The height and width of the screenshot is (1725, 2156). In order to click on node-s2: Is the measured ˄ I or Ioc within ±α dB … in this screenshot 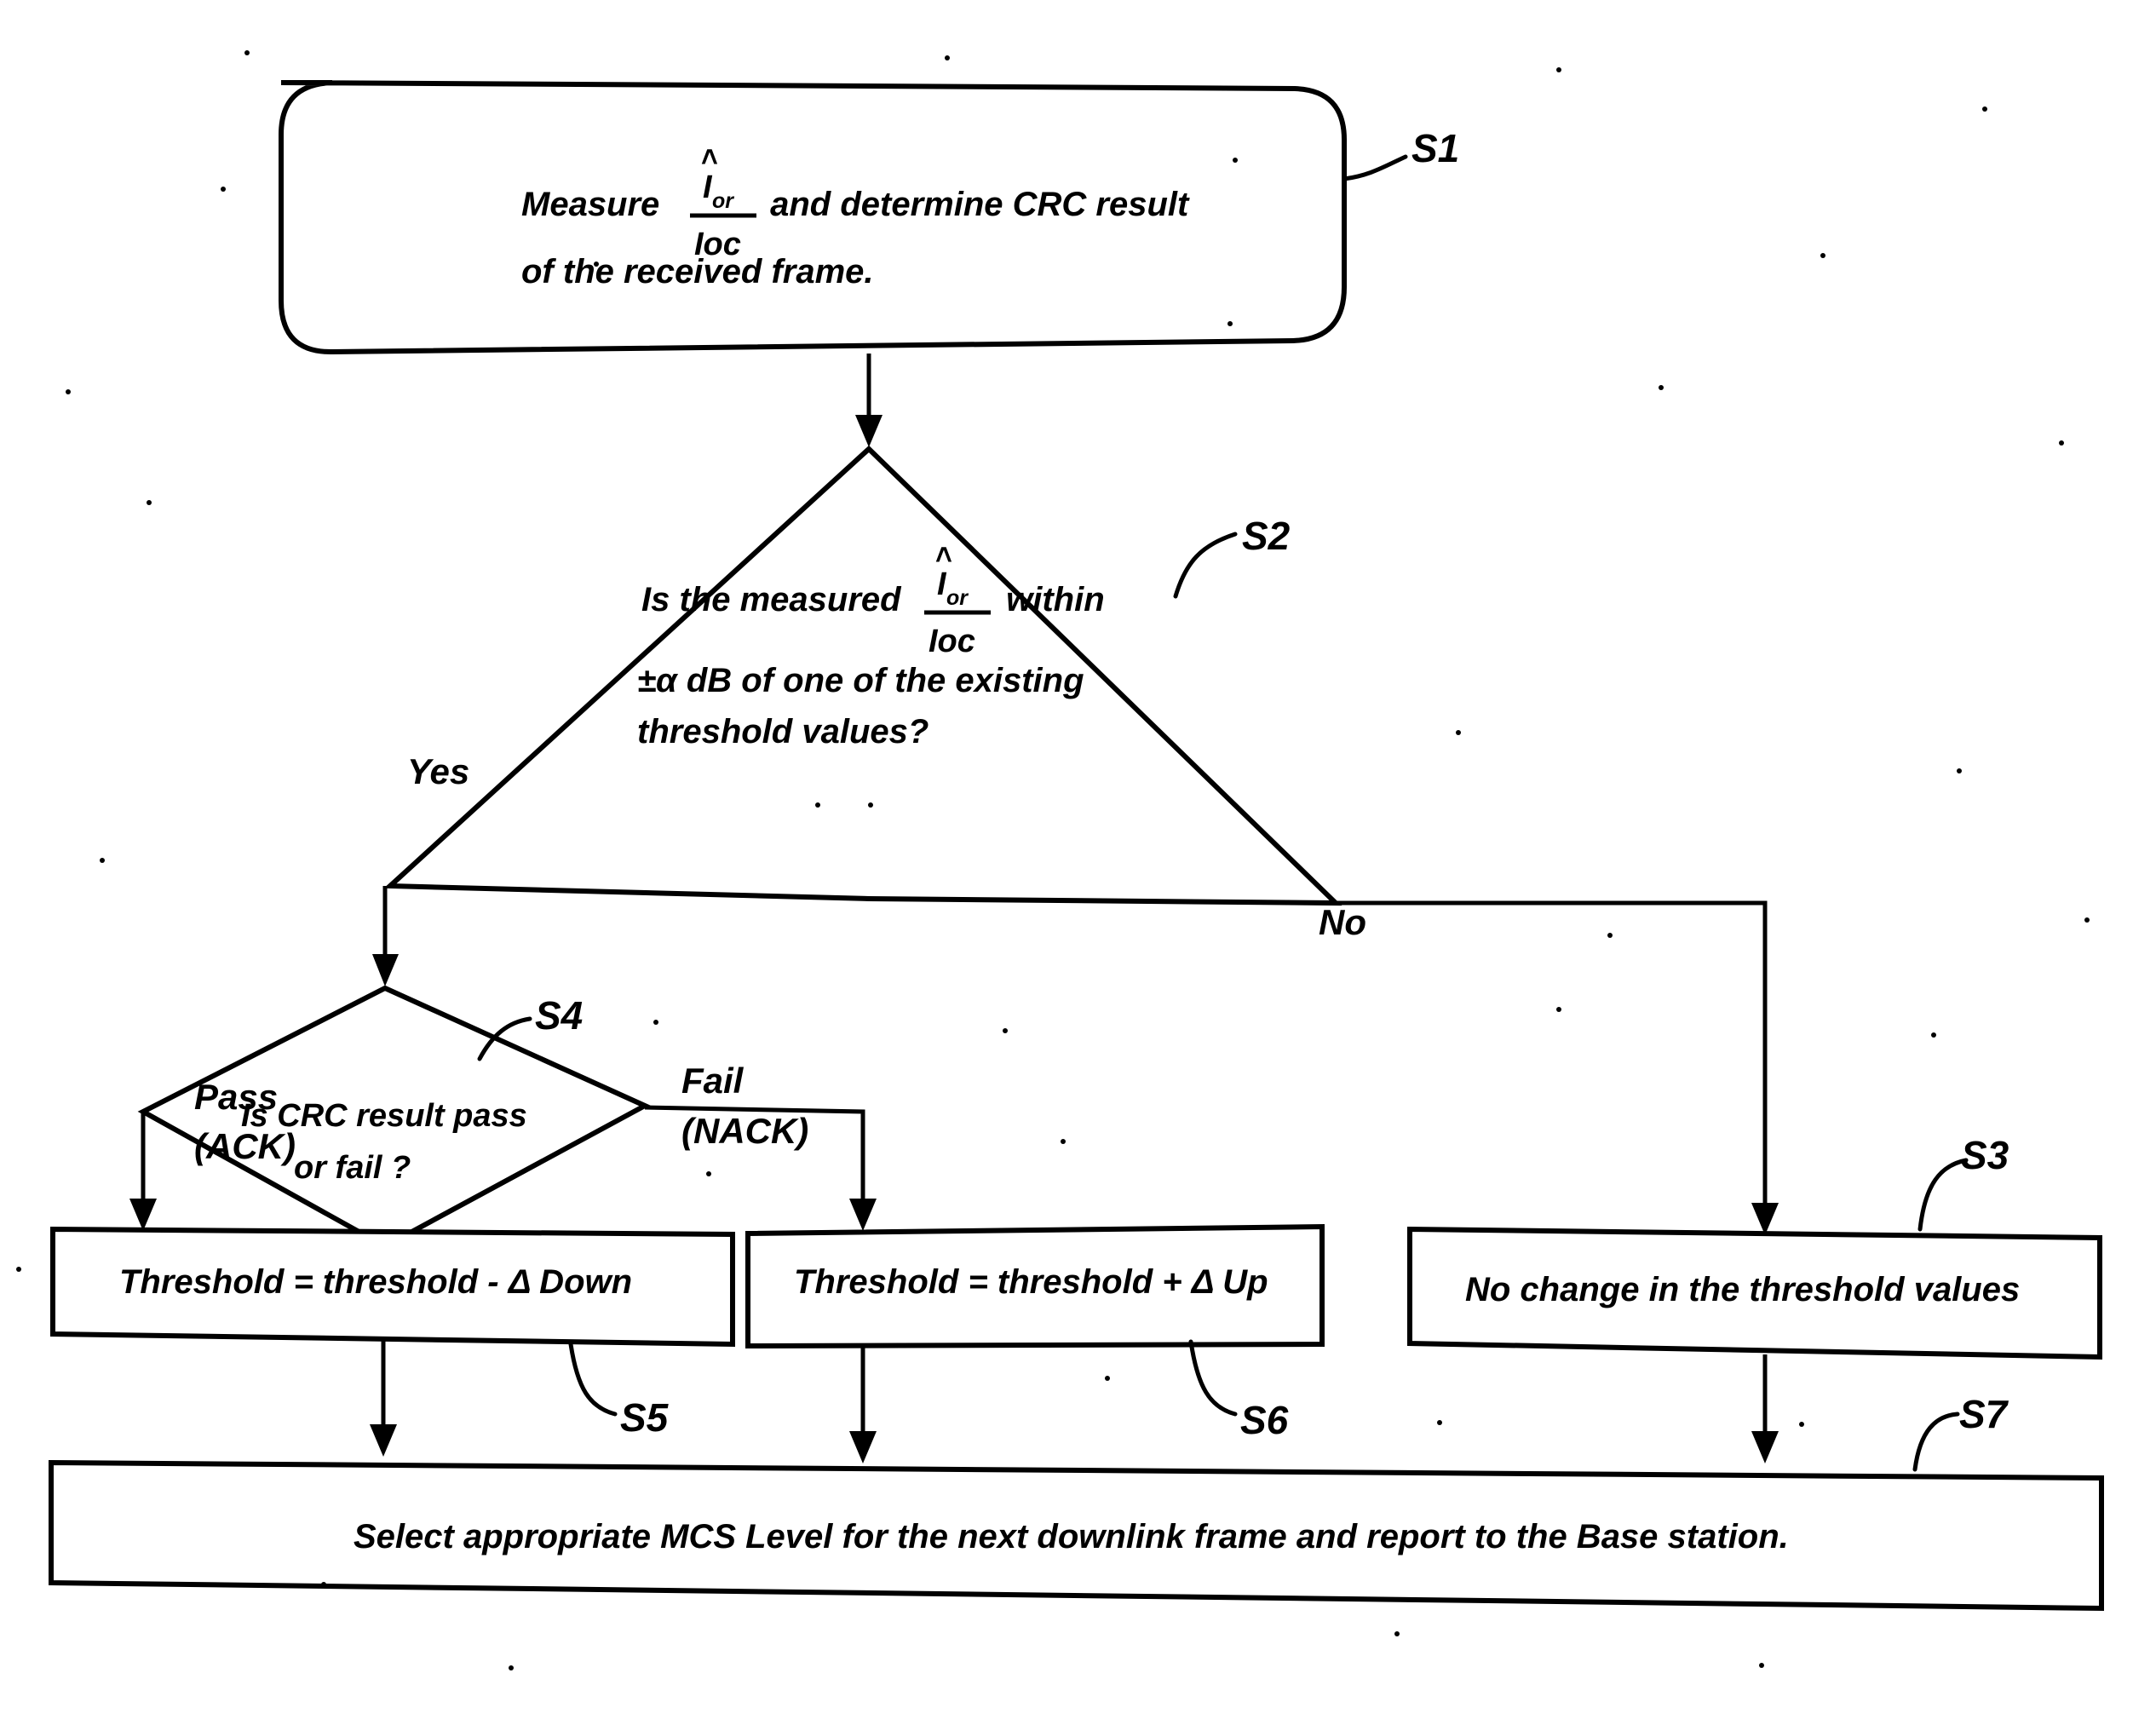, I will do `click(862, 675)`.